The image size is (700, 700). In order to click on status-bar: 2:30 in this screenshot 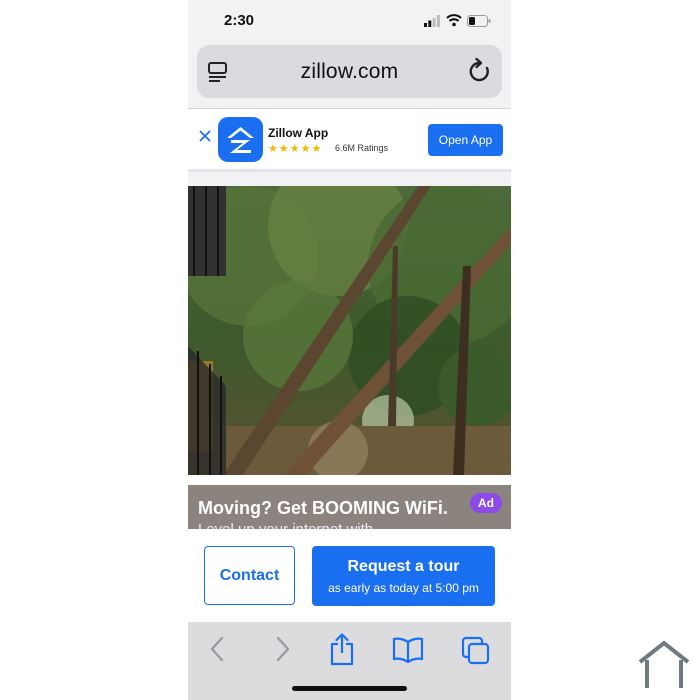, I will do `click(349, 20)`.